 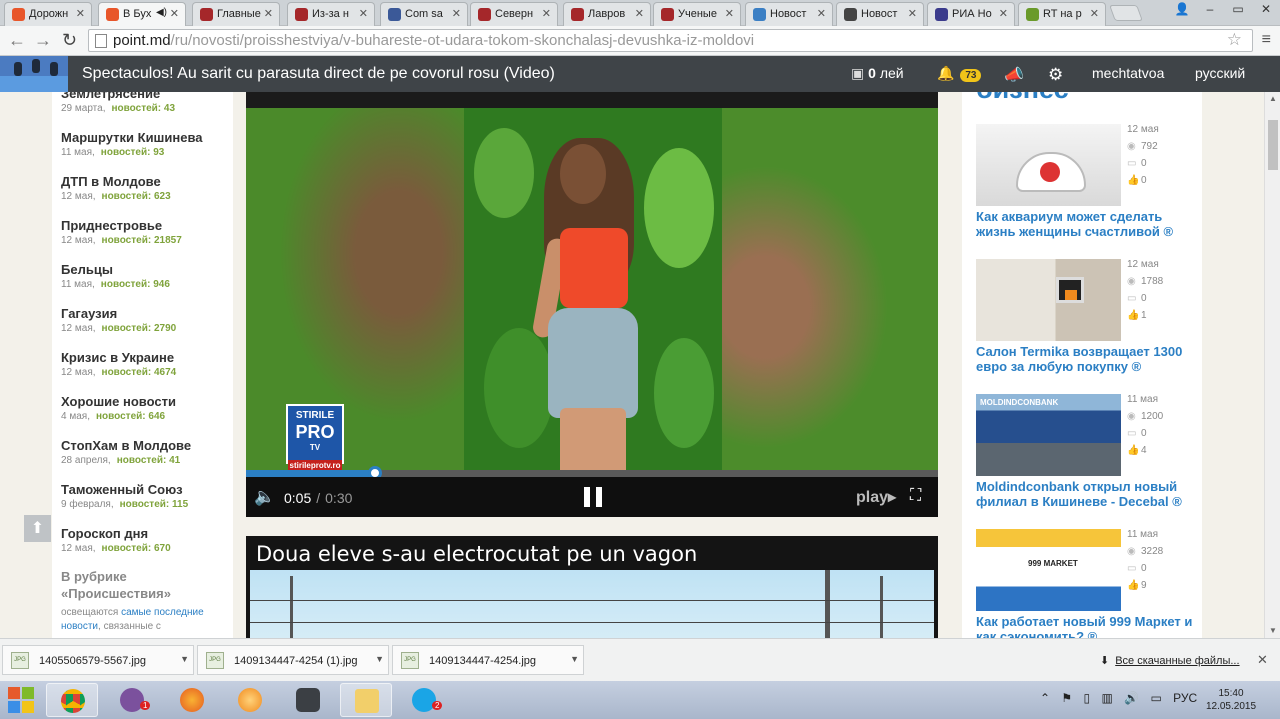 I want to click on business-thumbnail: 999 MARKET, so click(x=1048, y=570).